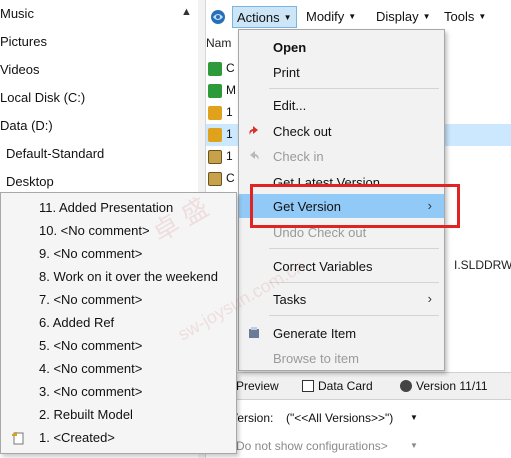 The height and width of the screenshot is (458, 511). I want to click on version-filter-row: Version: ("<<All Versions>>") ▼, so click(358, 418).